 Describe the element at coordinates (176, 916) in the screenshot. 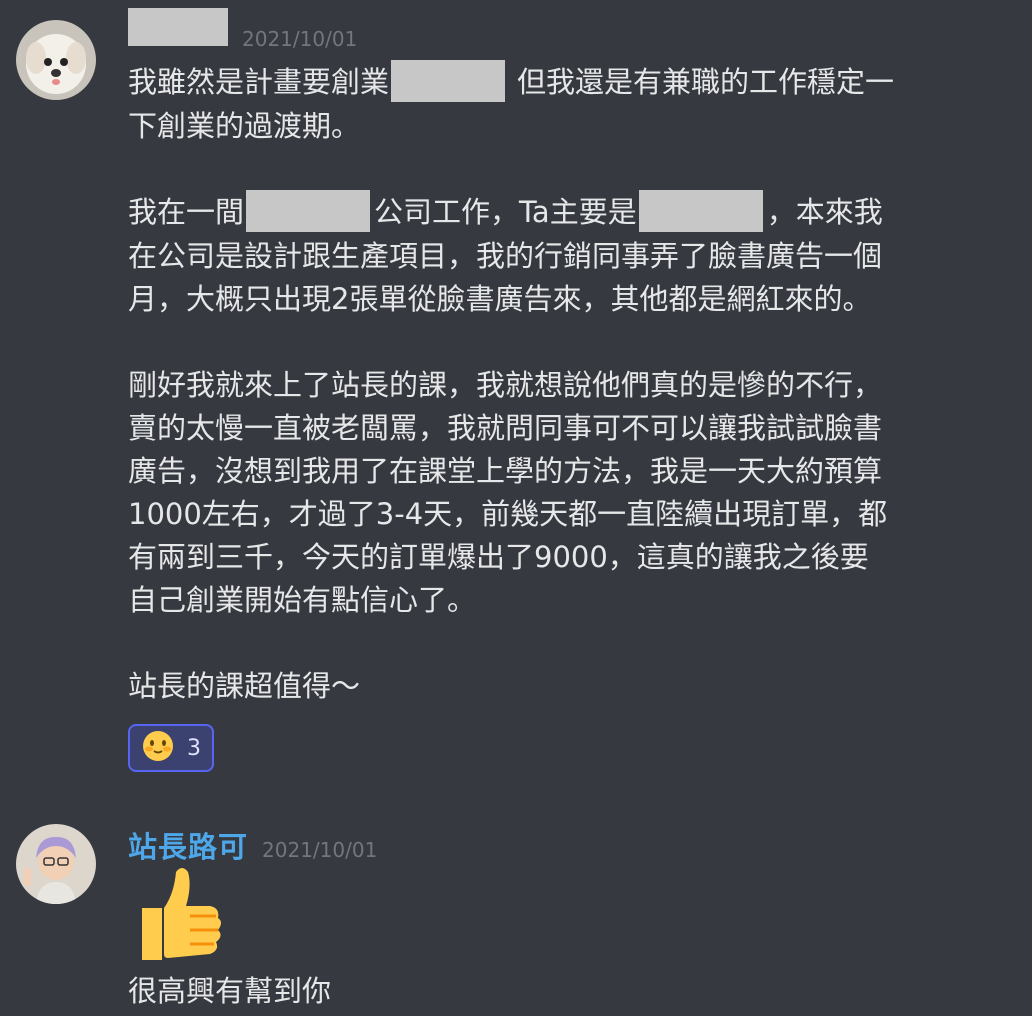

I see `thumbs-up-emoji-icon` at that location.